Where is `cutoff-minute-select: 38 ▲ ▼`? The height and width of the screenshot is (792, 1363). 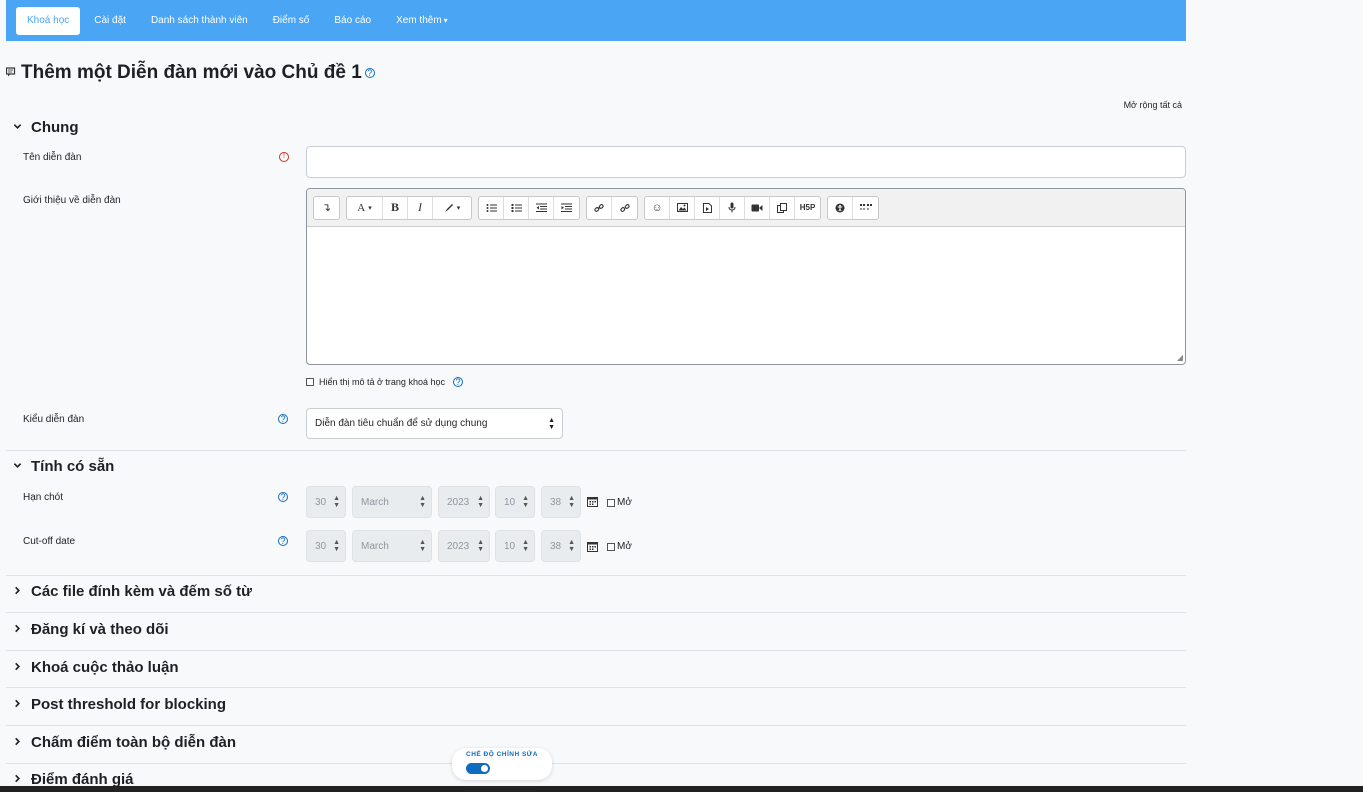
cutoff-minute-select: 38 ▲ ▼ is located at coordinates (561, 546).